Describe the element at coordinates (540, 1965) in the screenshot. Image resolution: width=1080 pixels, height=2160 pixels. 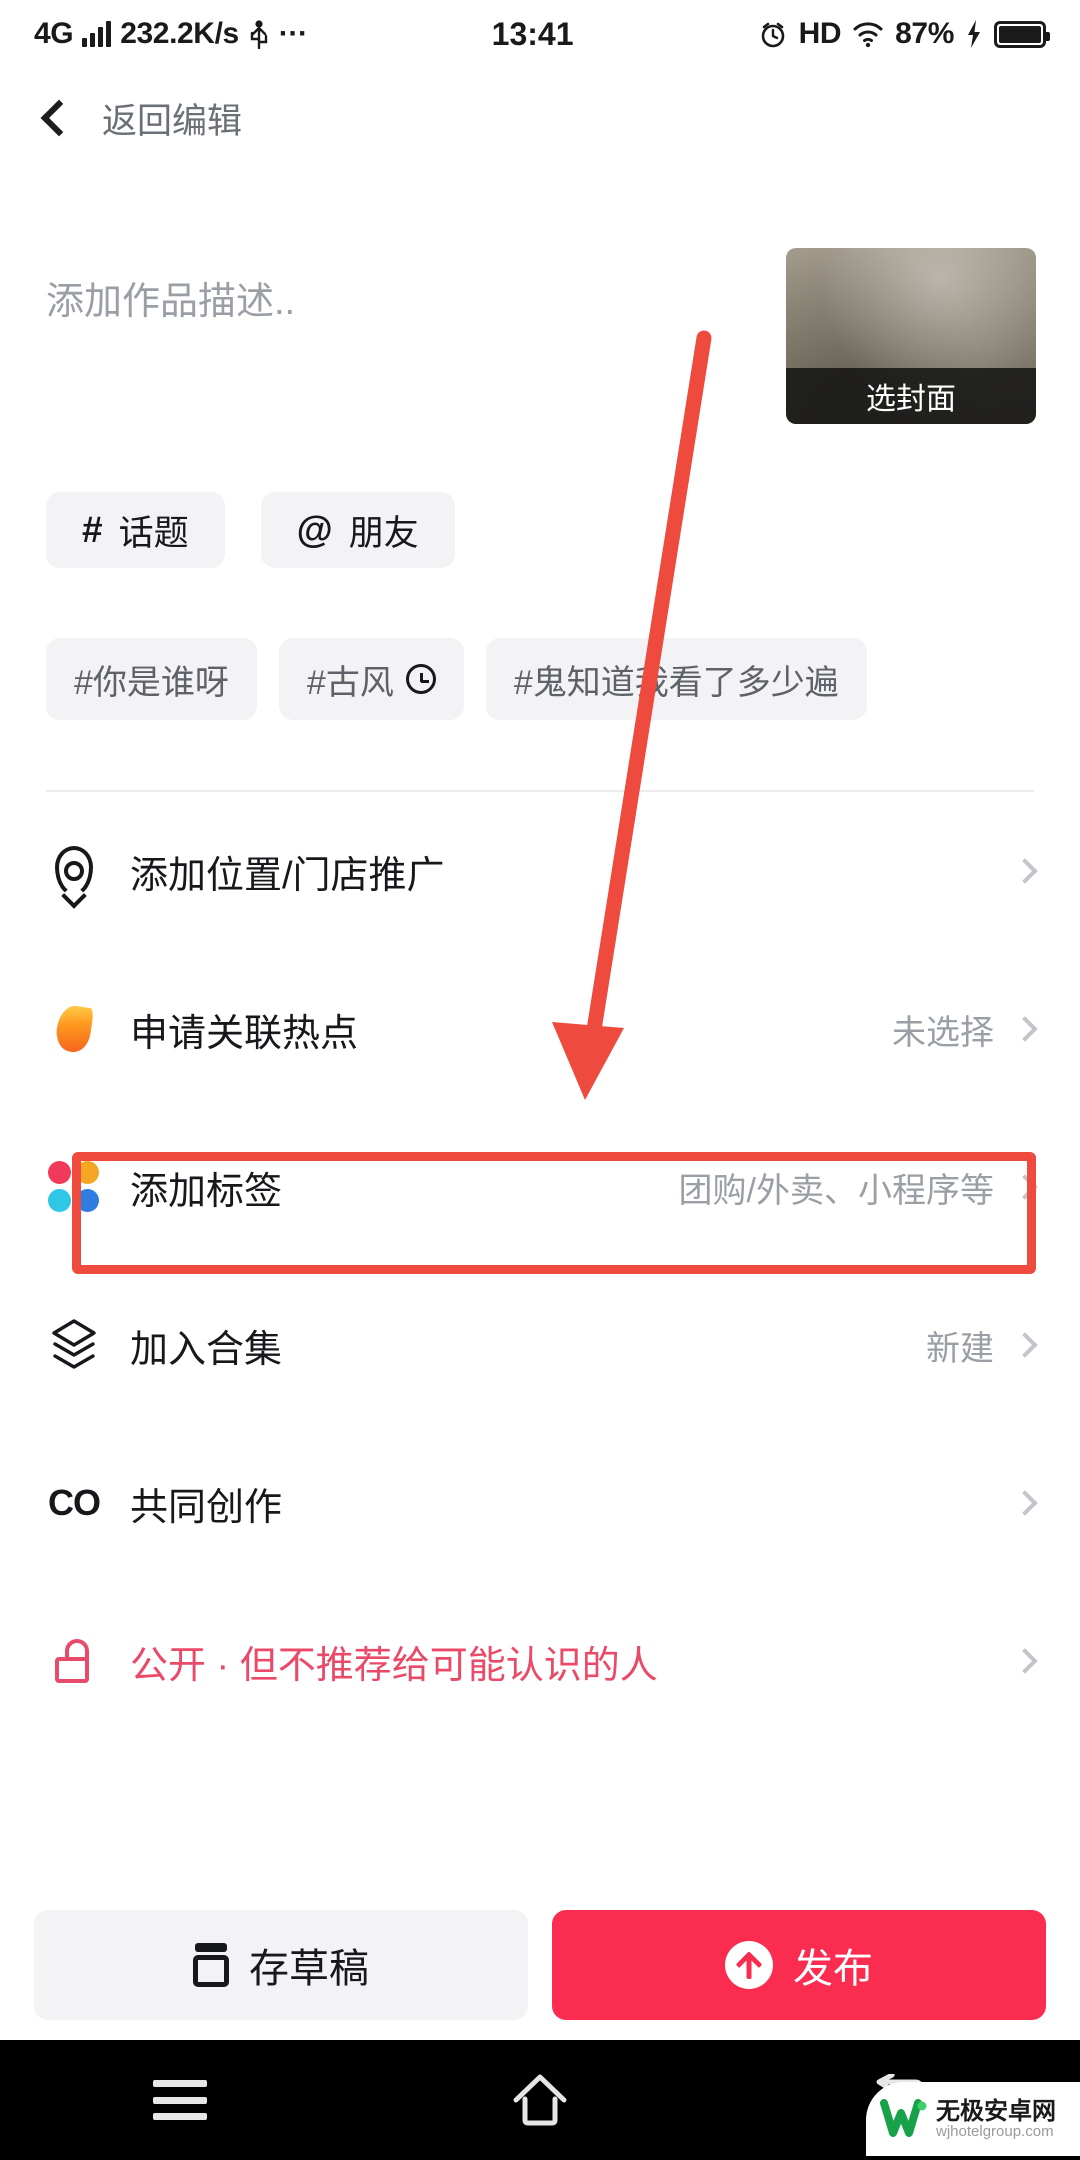
I see `bottom-action-bar: 存草稿 发布` at that location.